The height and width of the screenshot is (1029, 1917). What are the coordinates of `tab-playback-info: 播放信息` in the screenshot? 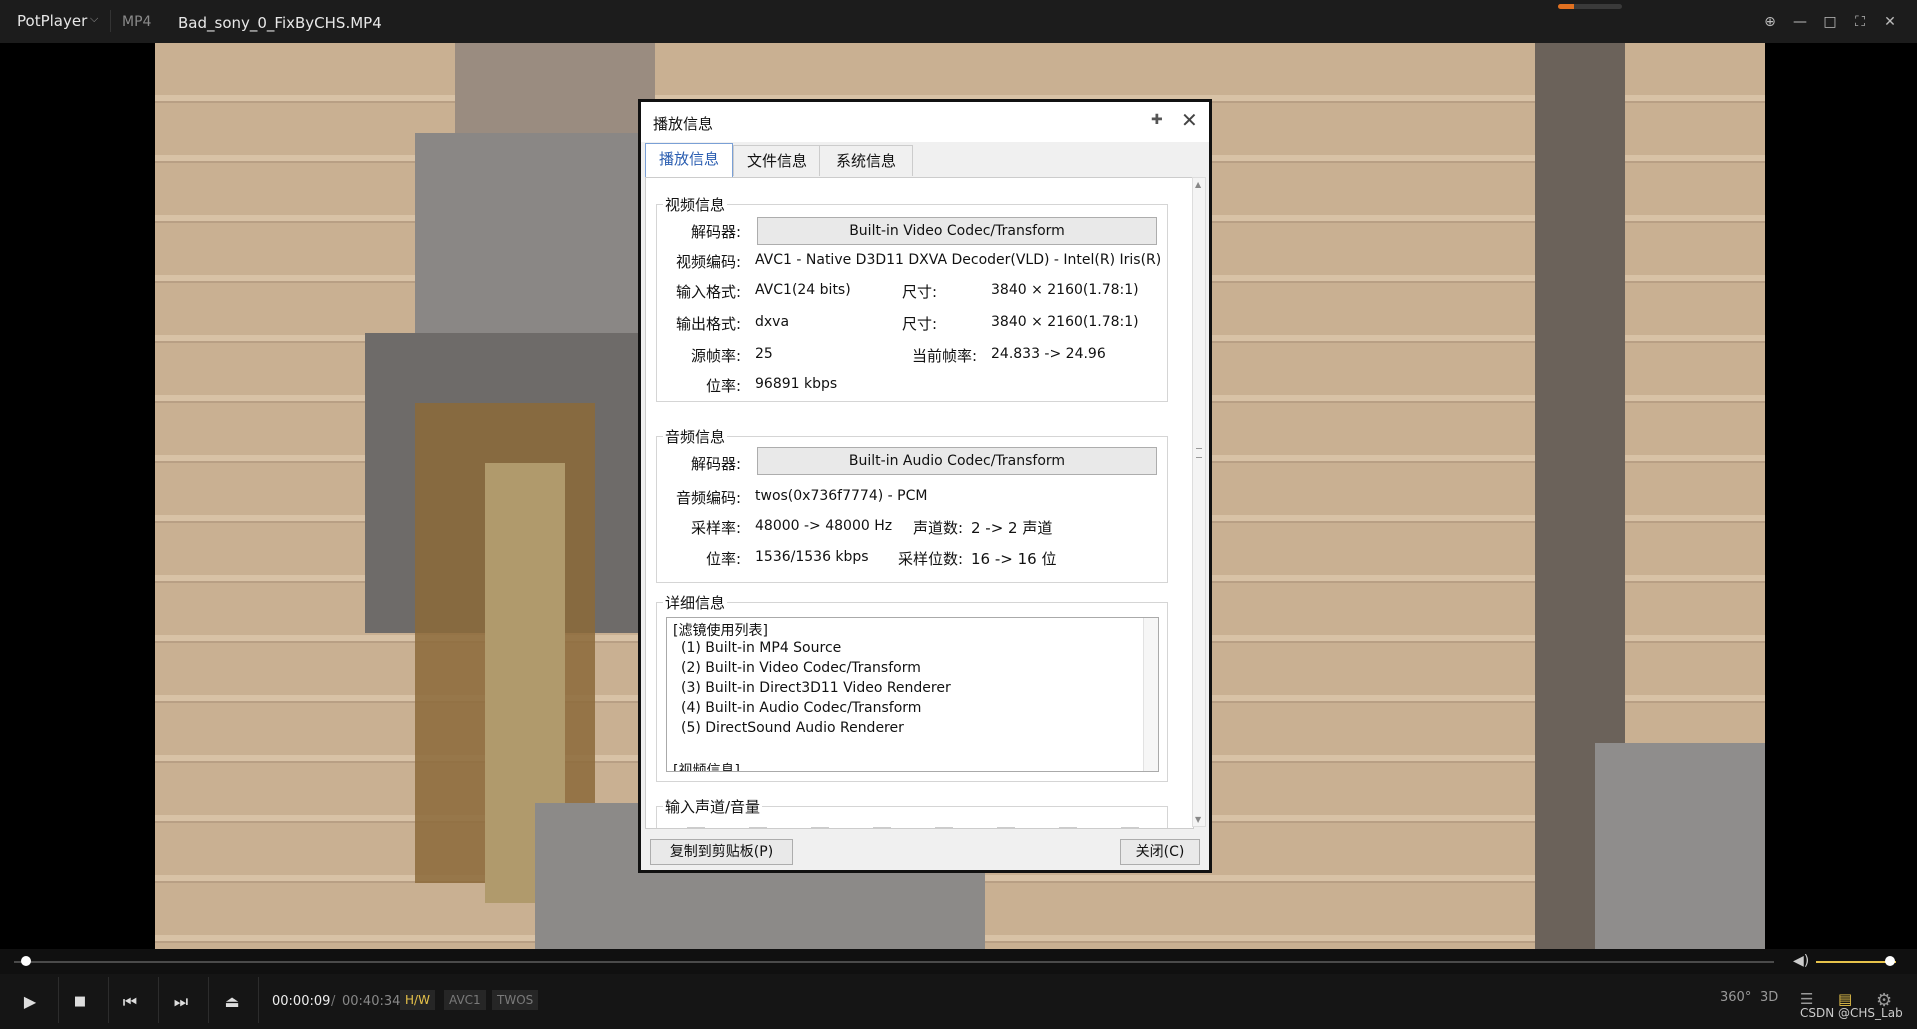 It's located at (689, 161).